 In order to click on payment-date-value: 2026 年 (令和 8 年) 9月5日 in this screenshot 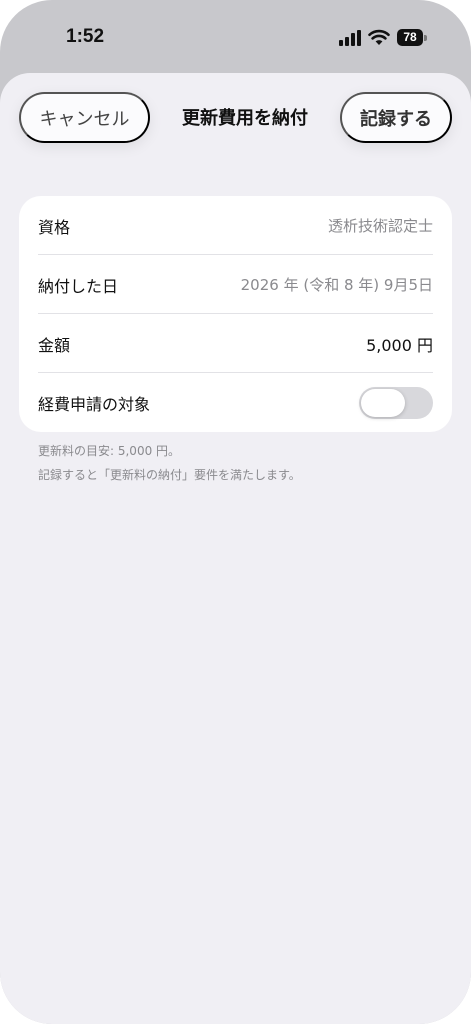, I will do `click(337, 284)`.